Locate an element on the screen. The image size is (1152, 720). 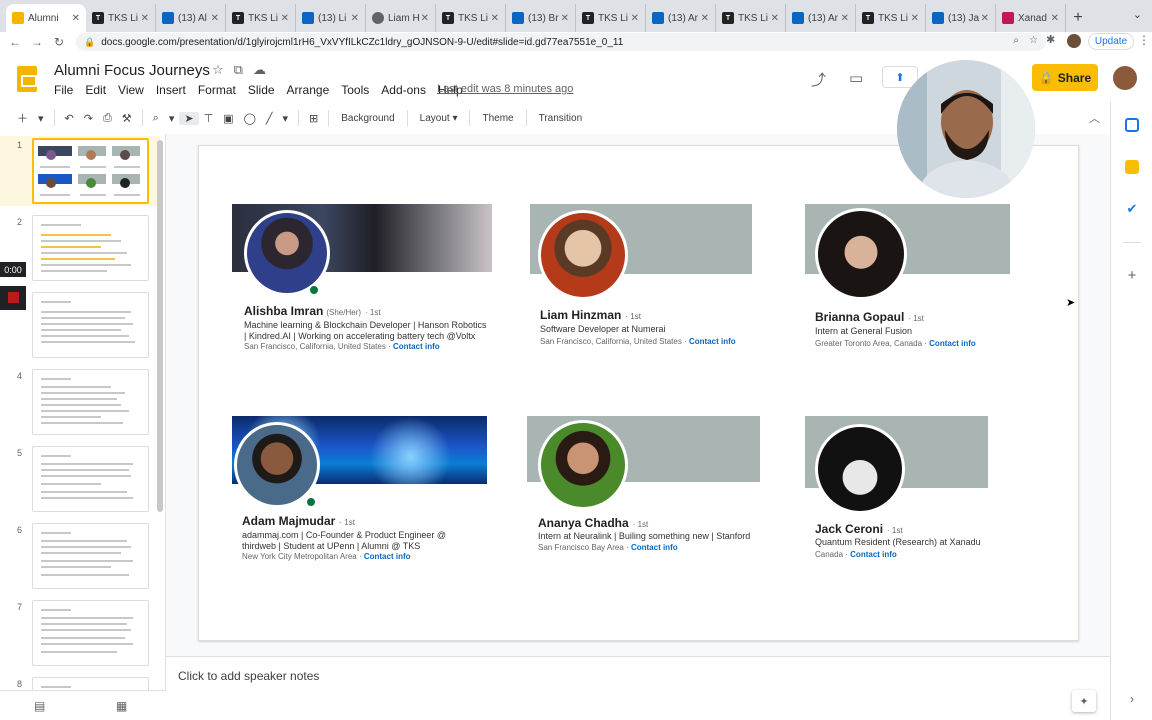
browser-tab: Liam H ✕ is located at coordinates (401, 18).